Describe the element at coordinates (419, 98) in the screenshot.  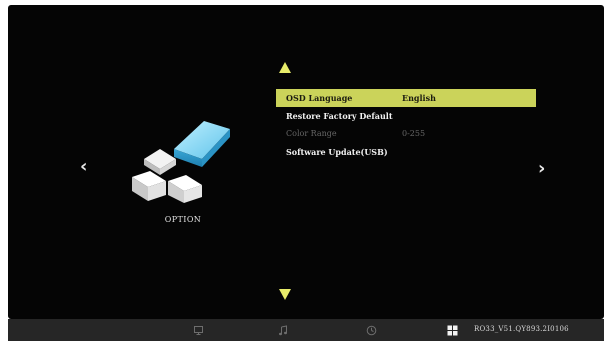
I see `menu-item-value: English` at that location.